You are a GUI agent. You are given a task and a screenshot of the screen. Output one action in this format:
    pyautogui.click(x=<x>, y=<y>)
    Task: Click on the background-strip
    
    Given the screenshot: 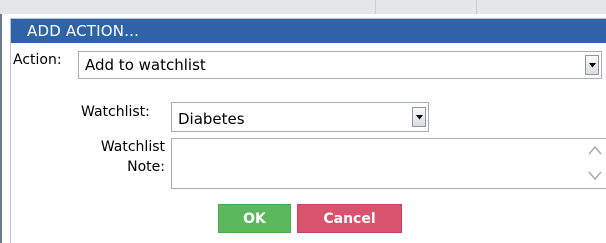 What is the action you would take?
    pyautogui.click(x=303, y=7)
    